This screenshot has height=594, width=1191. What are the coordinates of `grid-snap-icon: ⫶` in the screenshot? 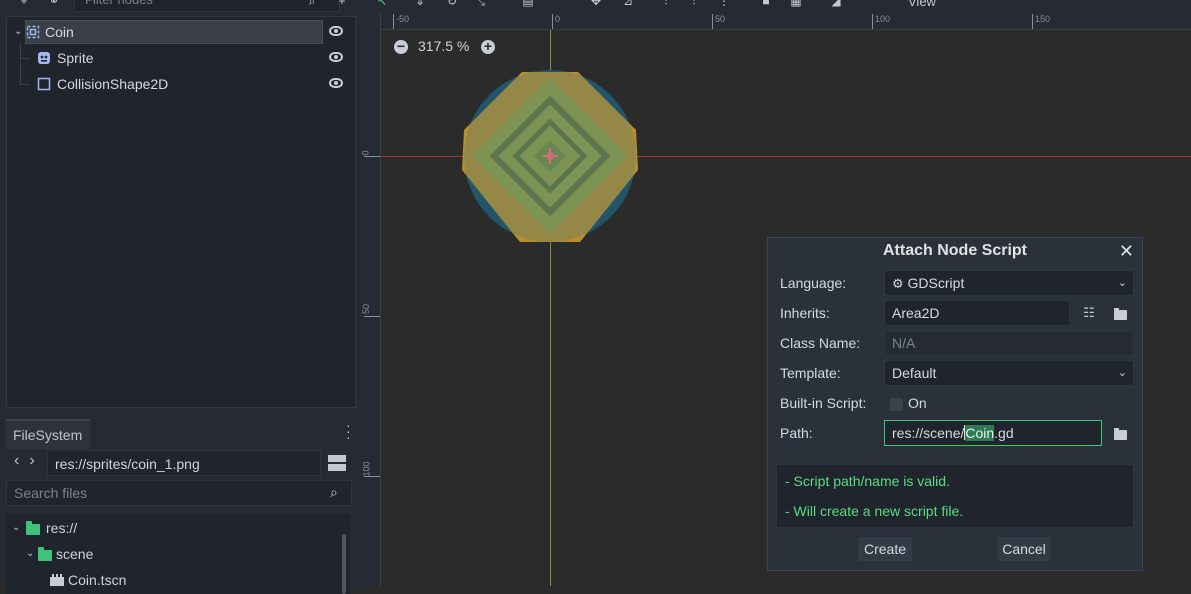 It's located at (694, 4).